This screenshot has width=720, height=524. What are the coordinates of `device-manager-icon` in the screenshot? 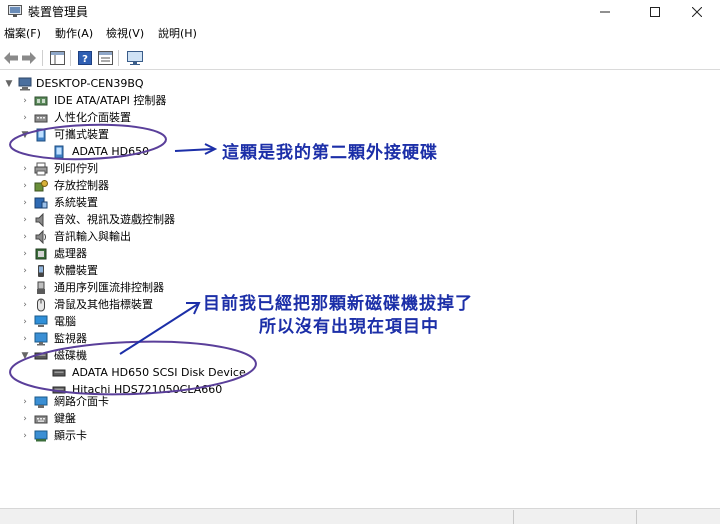 It's located at (15, 11).